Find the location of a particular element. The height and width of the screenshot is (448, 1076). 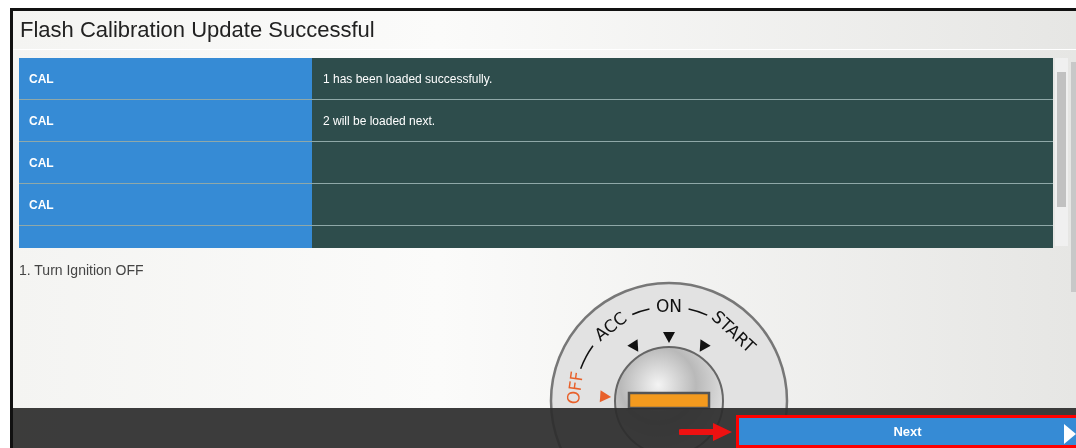

position-label: OFF is located at coordinates (575, 388).